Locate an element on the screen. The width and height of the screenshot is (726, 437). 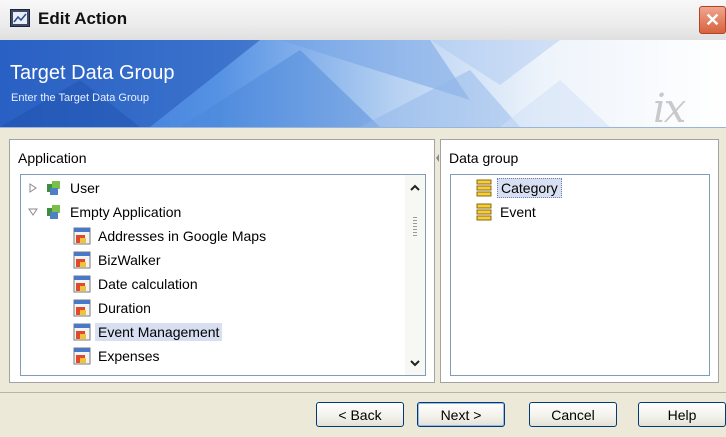
tree-item-label: Event Management is located at coordinates (159, 332).